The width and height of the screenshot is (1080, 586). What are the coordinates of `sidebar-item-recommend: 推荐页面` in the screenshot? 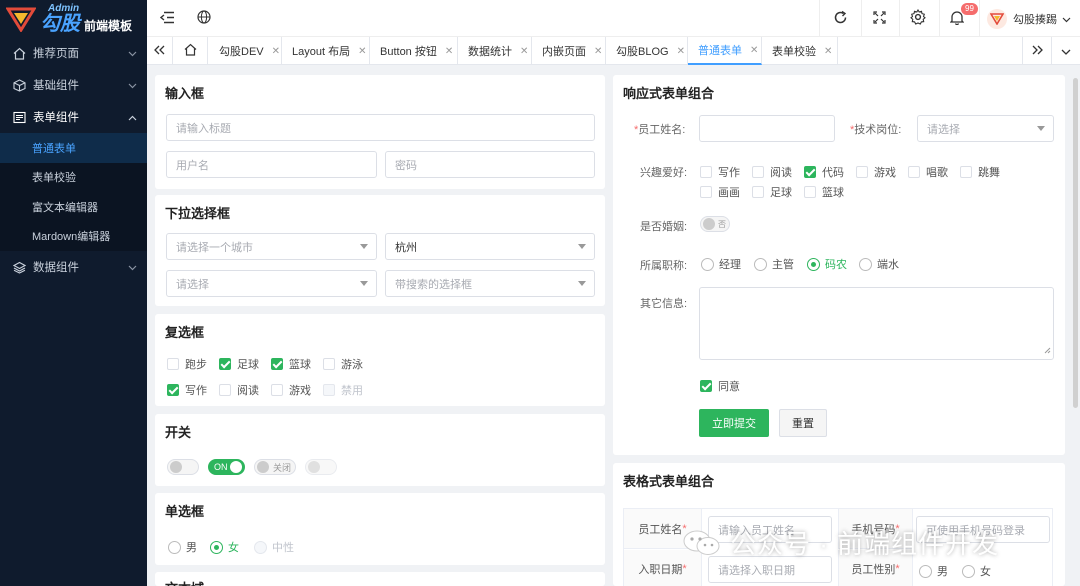 It's located at (73, 53).